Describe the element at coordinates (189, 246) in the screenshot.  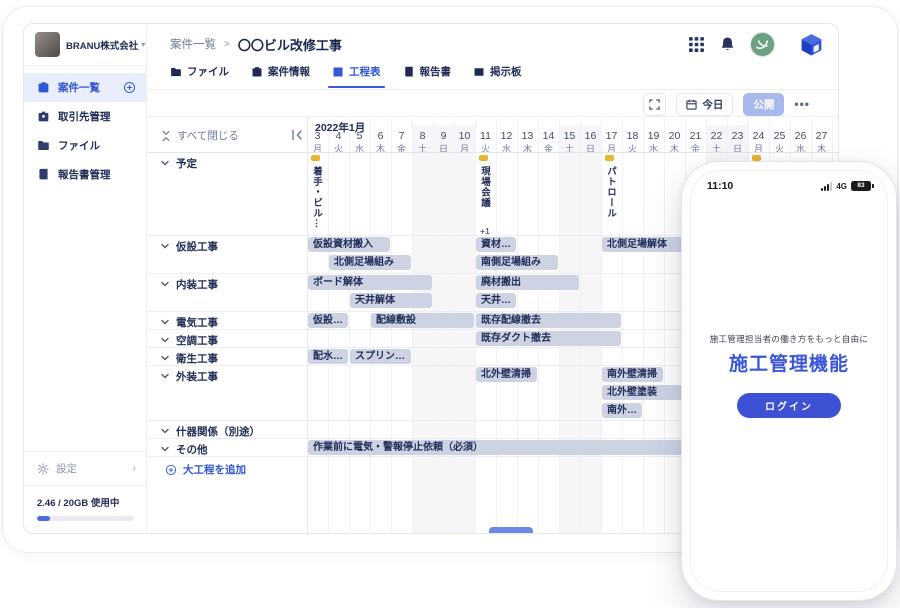
I see `gantt-section-label: 仮設工事` at that location.